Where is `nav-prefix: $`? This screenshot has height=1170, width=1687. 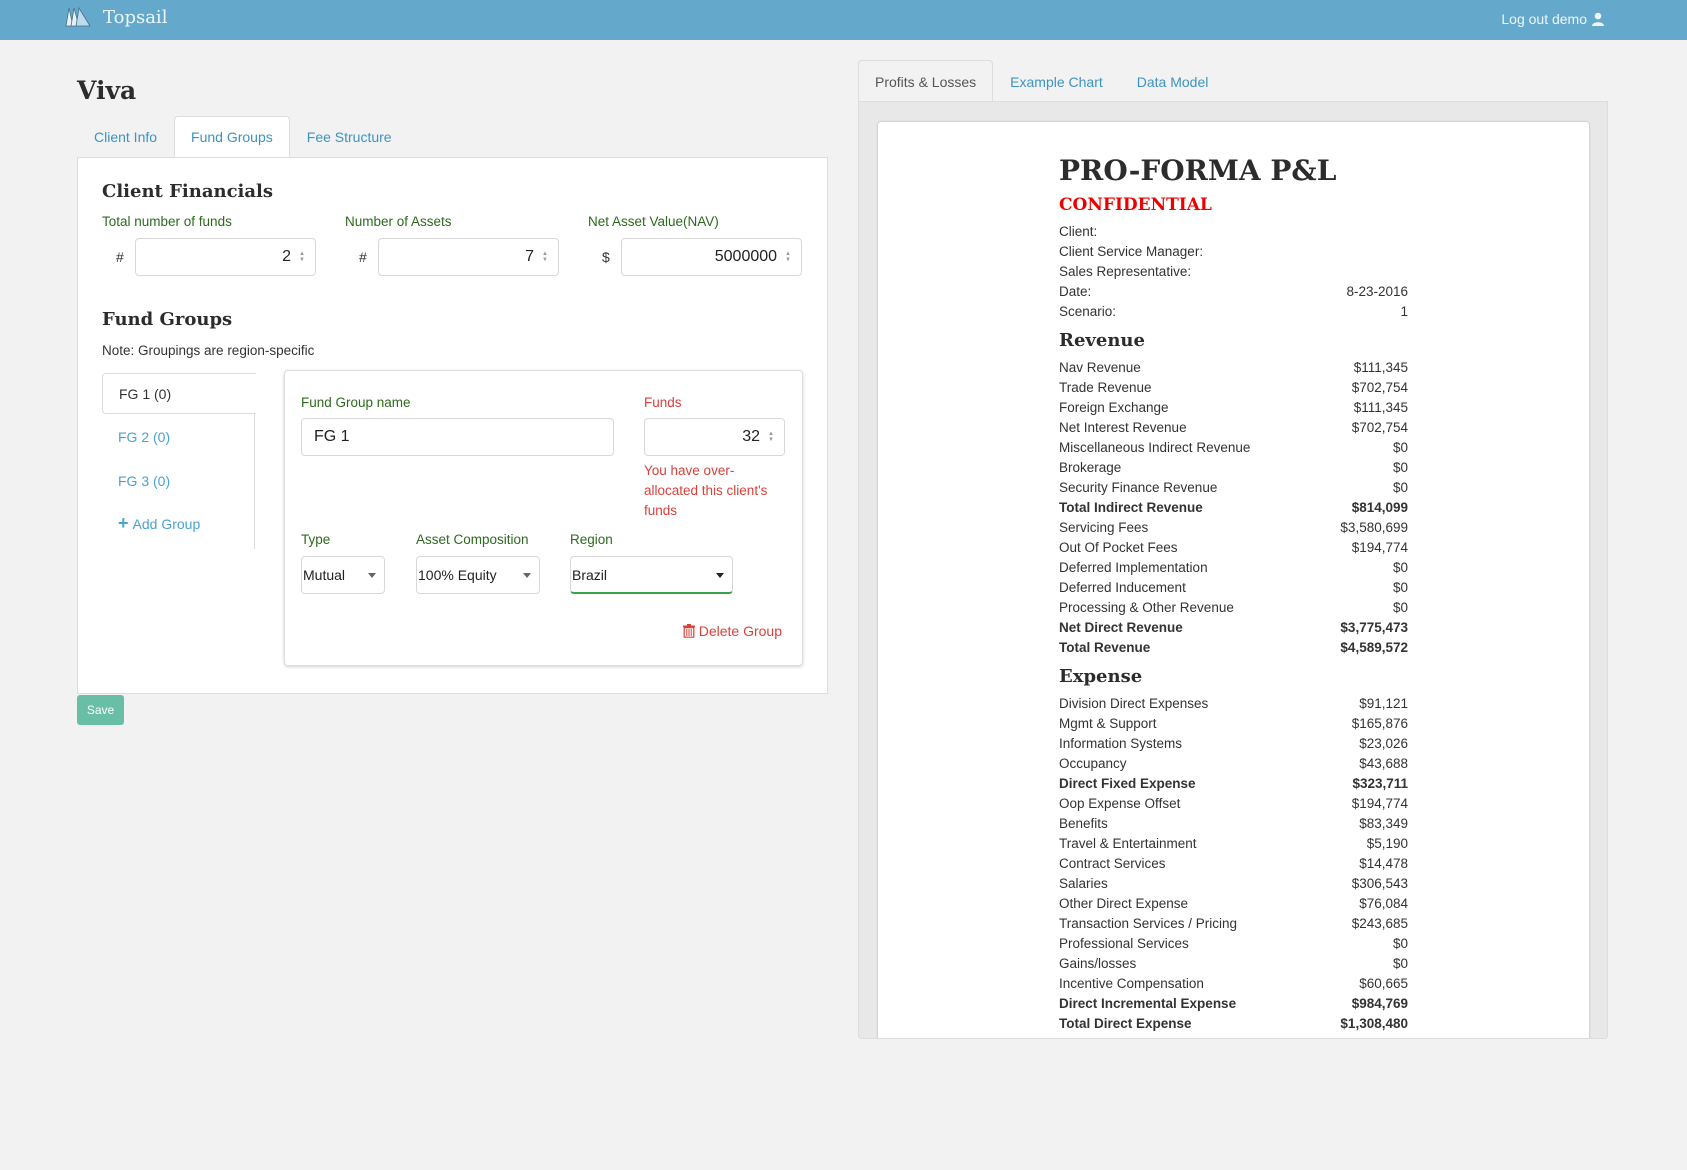 nav-prefix: $ is located at coordinates (606, 257).